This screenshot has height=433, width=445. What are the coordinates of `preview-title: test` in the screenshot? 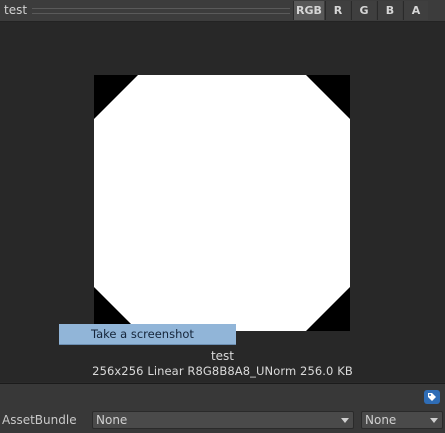 It's located at (16, 10).